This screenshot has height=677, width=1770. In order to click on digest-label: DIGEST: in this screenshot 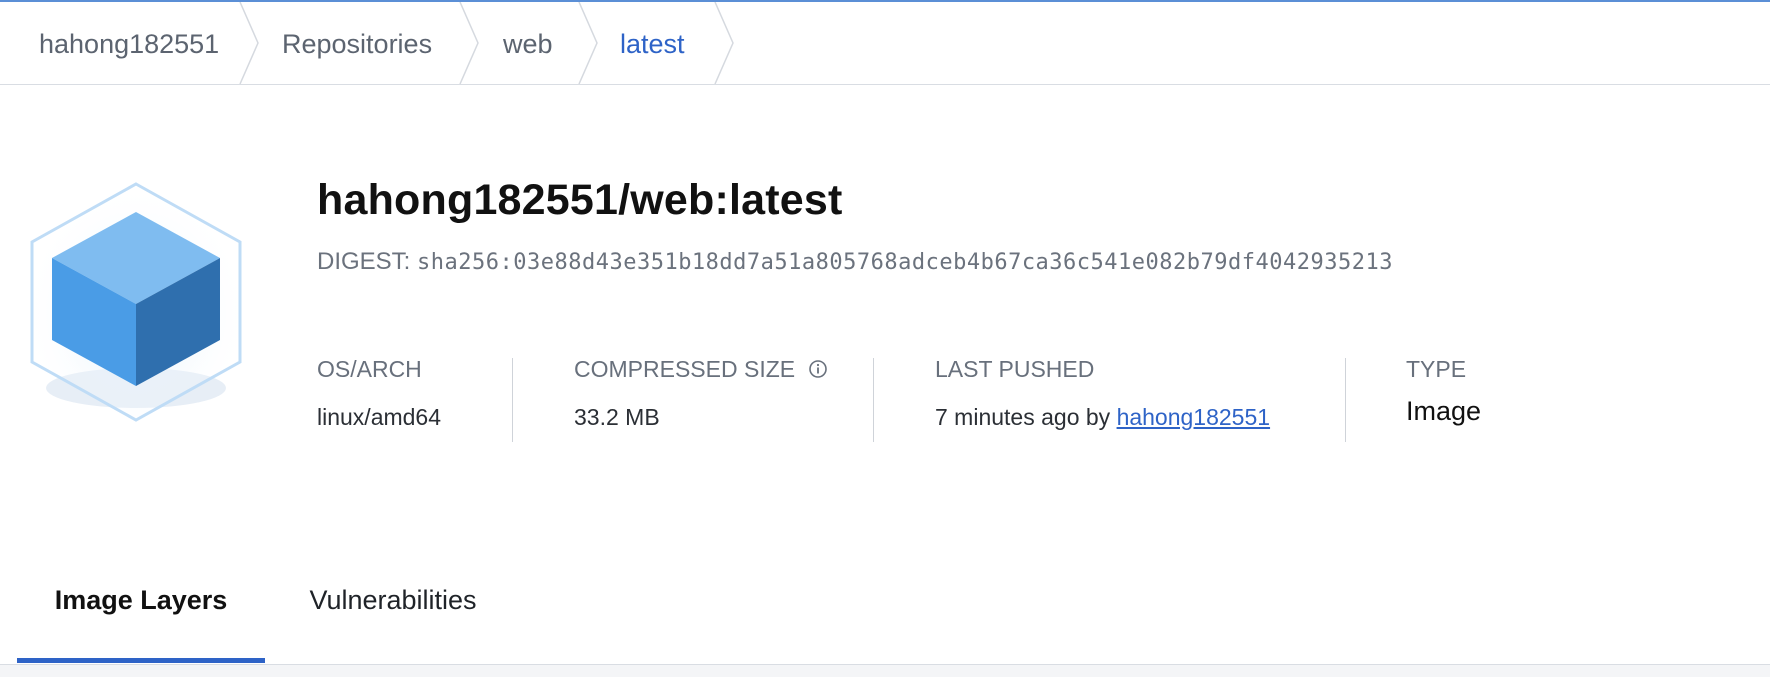, I will do `click(364, 261)`.